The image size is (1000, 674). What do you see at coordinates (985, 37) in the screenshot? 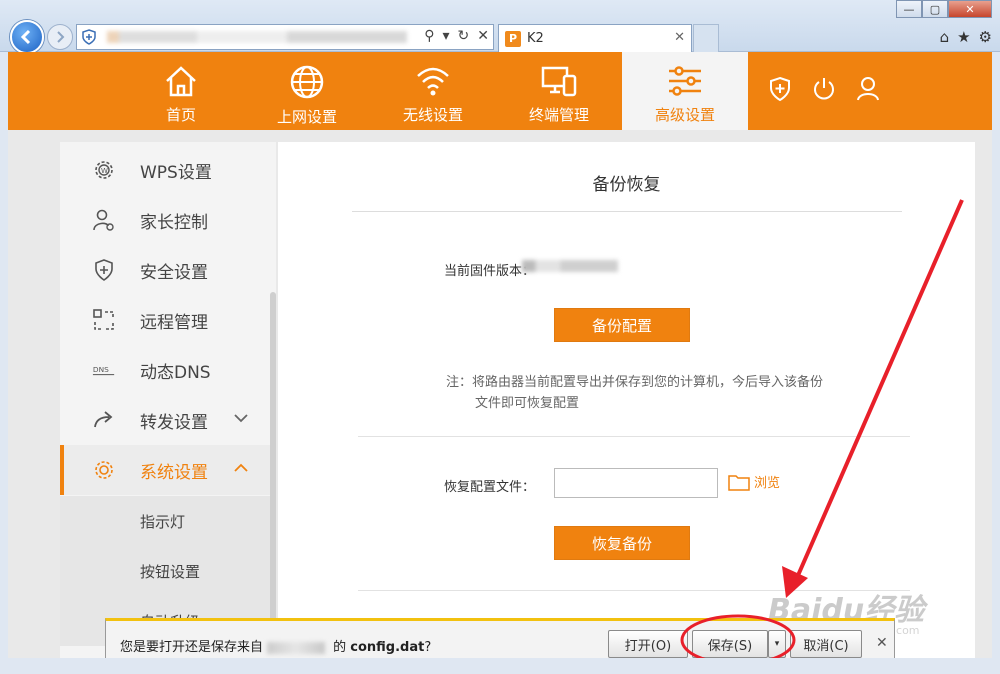
I see `settings-gear-icon: ⚙` at bounding box center [985, 37].